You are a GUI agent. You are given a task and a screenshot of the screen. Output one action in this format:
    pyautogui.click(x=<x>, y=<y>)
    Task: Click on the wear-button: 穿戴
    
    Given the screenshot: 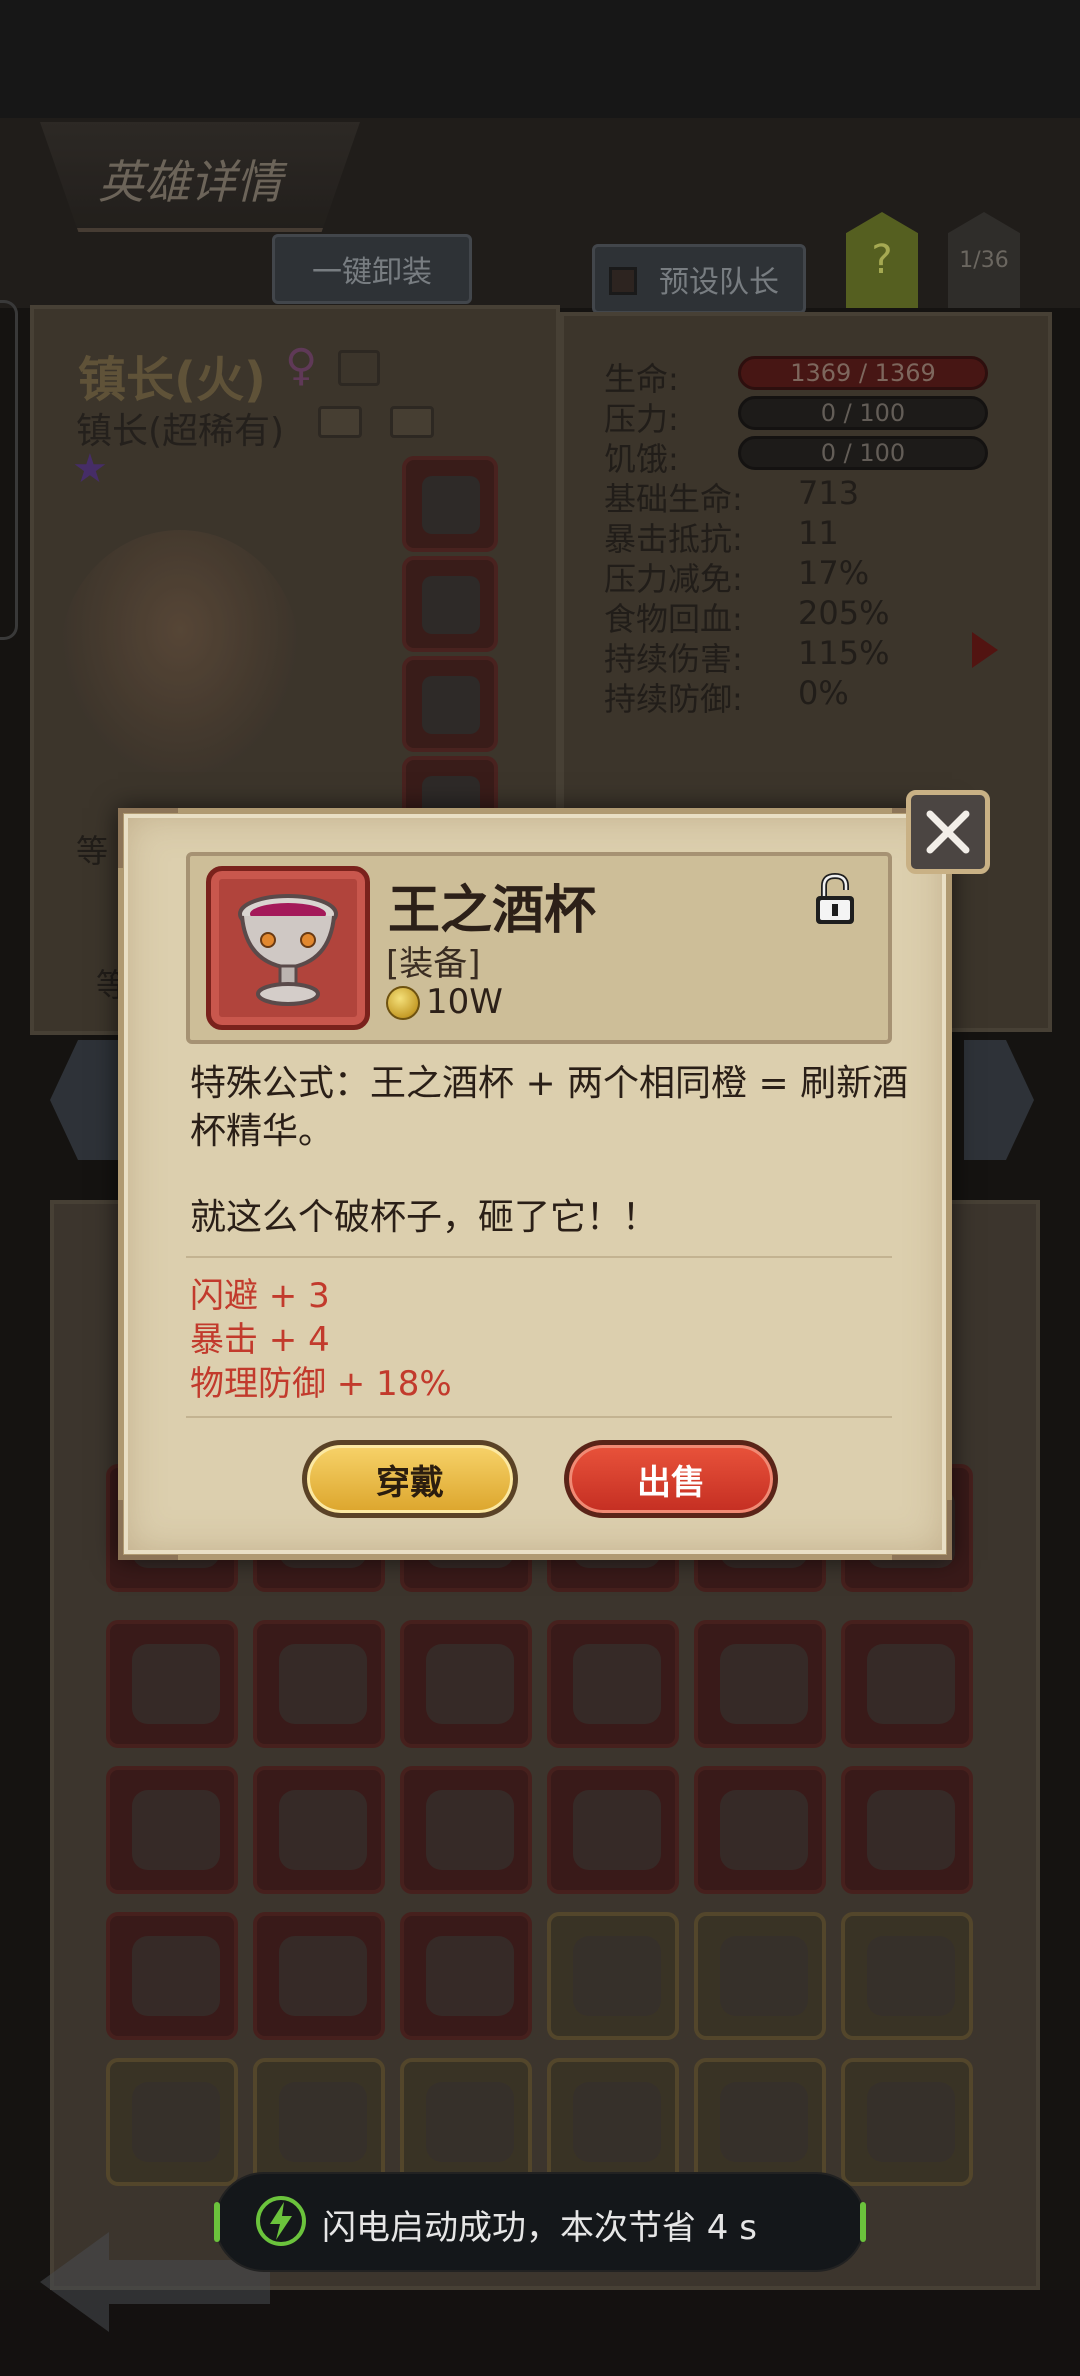 What is the action you would take?
    pyautogui.click(x=410, y=1479)
    